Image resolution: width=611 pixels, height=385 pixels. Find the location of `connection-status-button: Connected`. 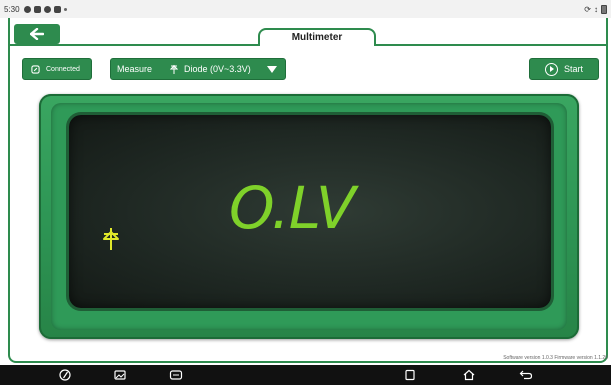

connection-status-button: Connected is located at coordinates (57, 69).